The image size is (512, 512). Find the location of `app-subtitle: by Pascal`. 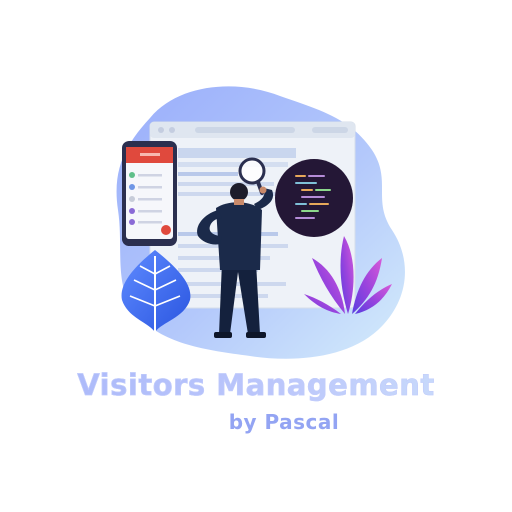

app-subtitle: by Pascal is located at coordinates (284, 422).